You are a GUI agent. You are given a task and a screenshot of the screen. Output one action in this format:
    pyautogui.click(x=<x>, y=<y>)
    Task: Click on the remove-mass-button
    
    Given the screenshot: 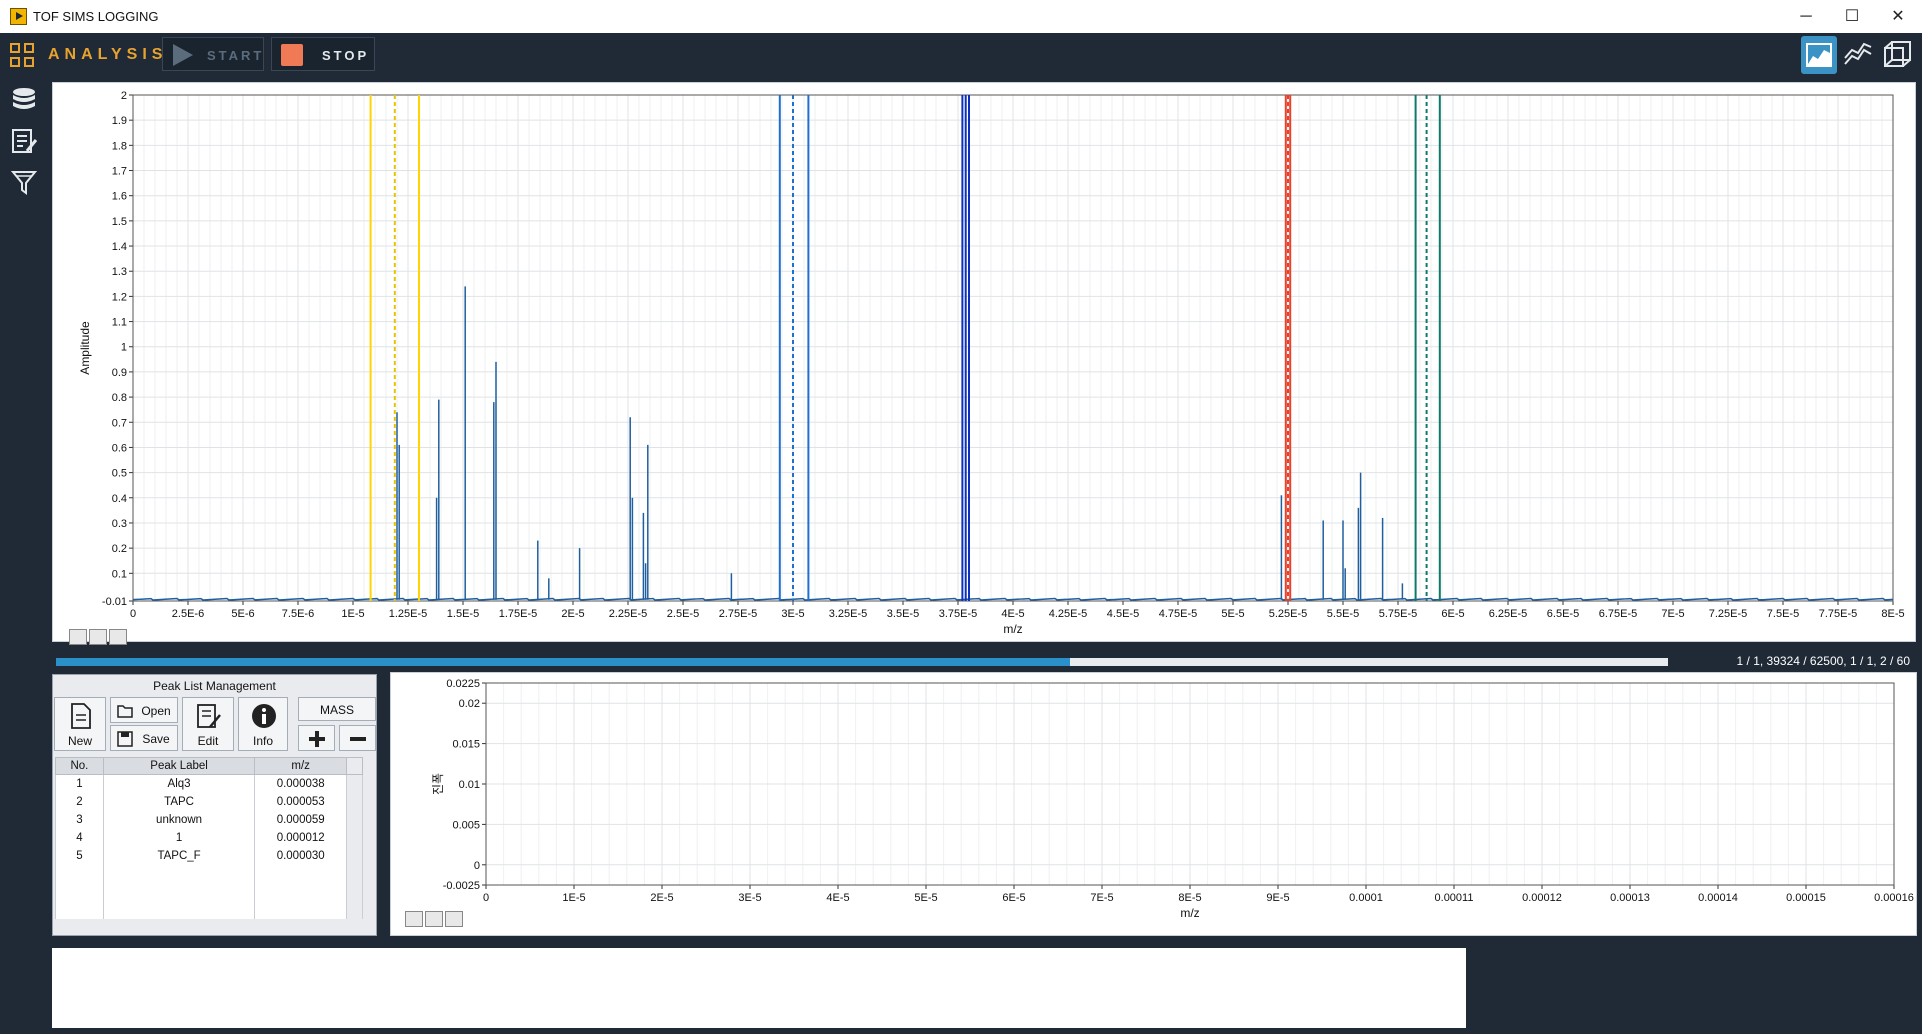 What is the action you would take?
    pyautogui.click(x=357, y=738)
    